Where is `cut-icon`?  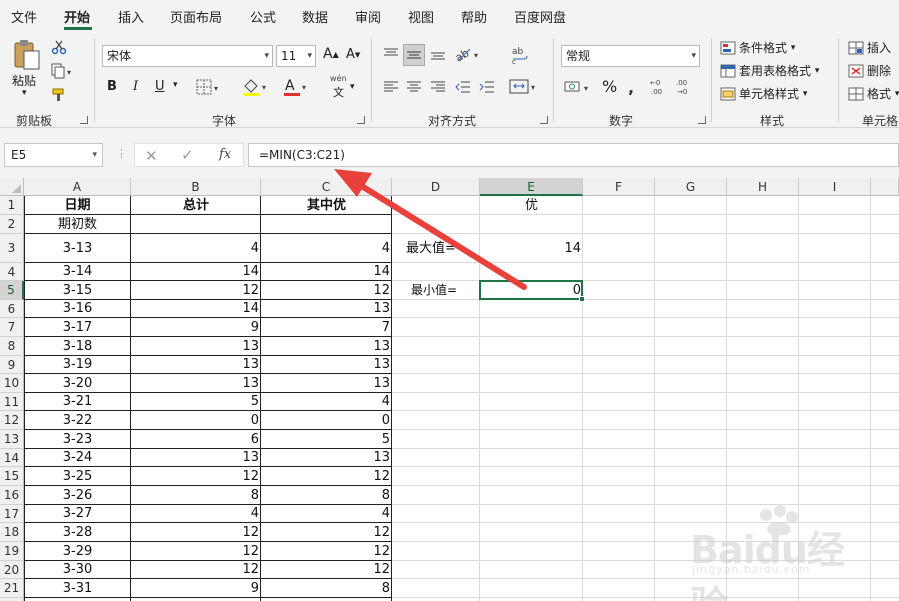
cut-icon is located at coordinates (59, 47).